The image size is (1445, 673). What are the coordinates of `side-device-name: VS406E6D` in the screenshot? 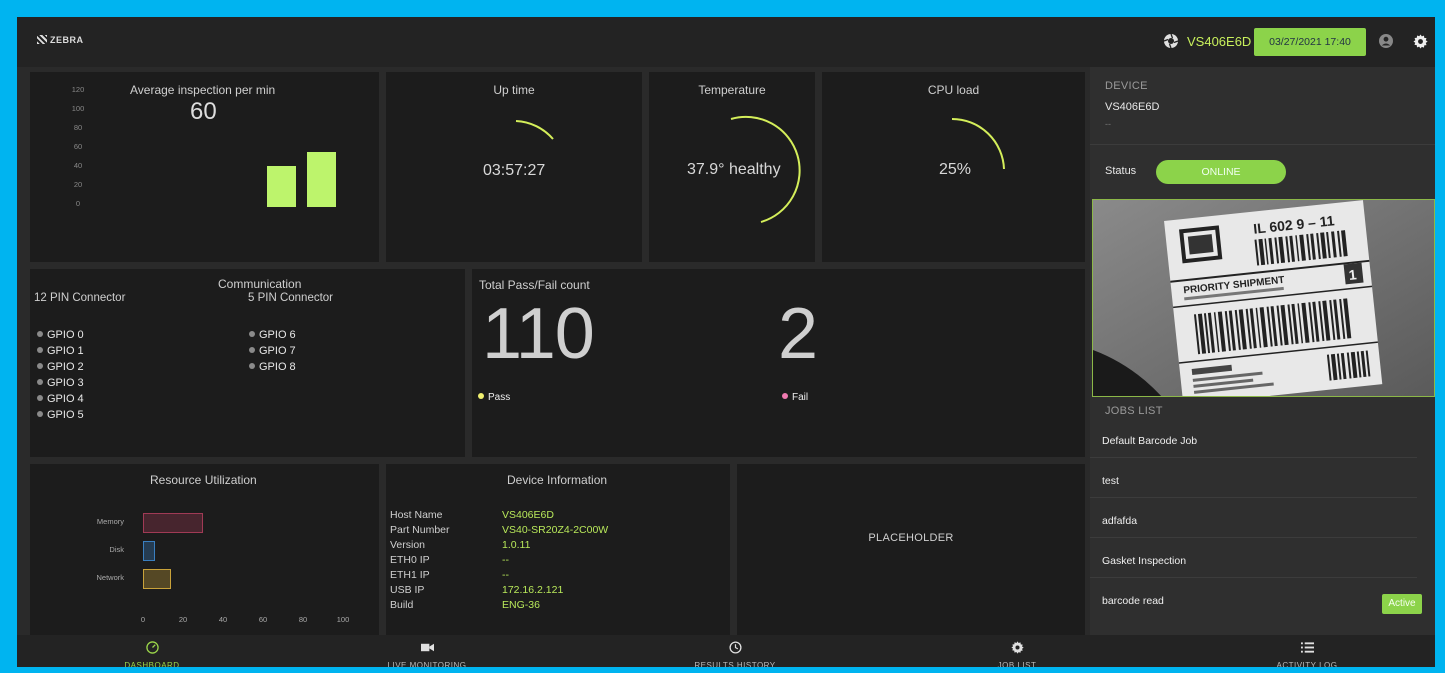 It's located at (1132, 107).